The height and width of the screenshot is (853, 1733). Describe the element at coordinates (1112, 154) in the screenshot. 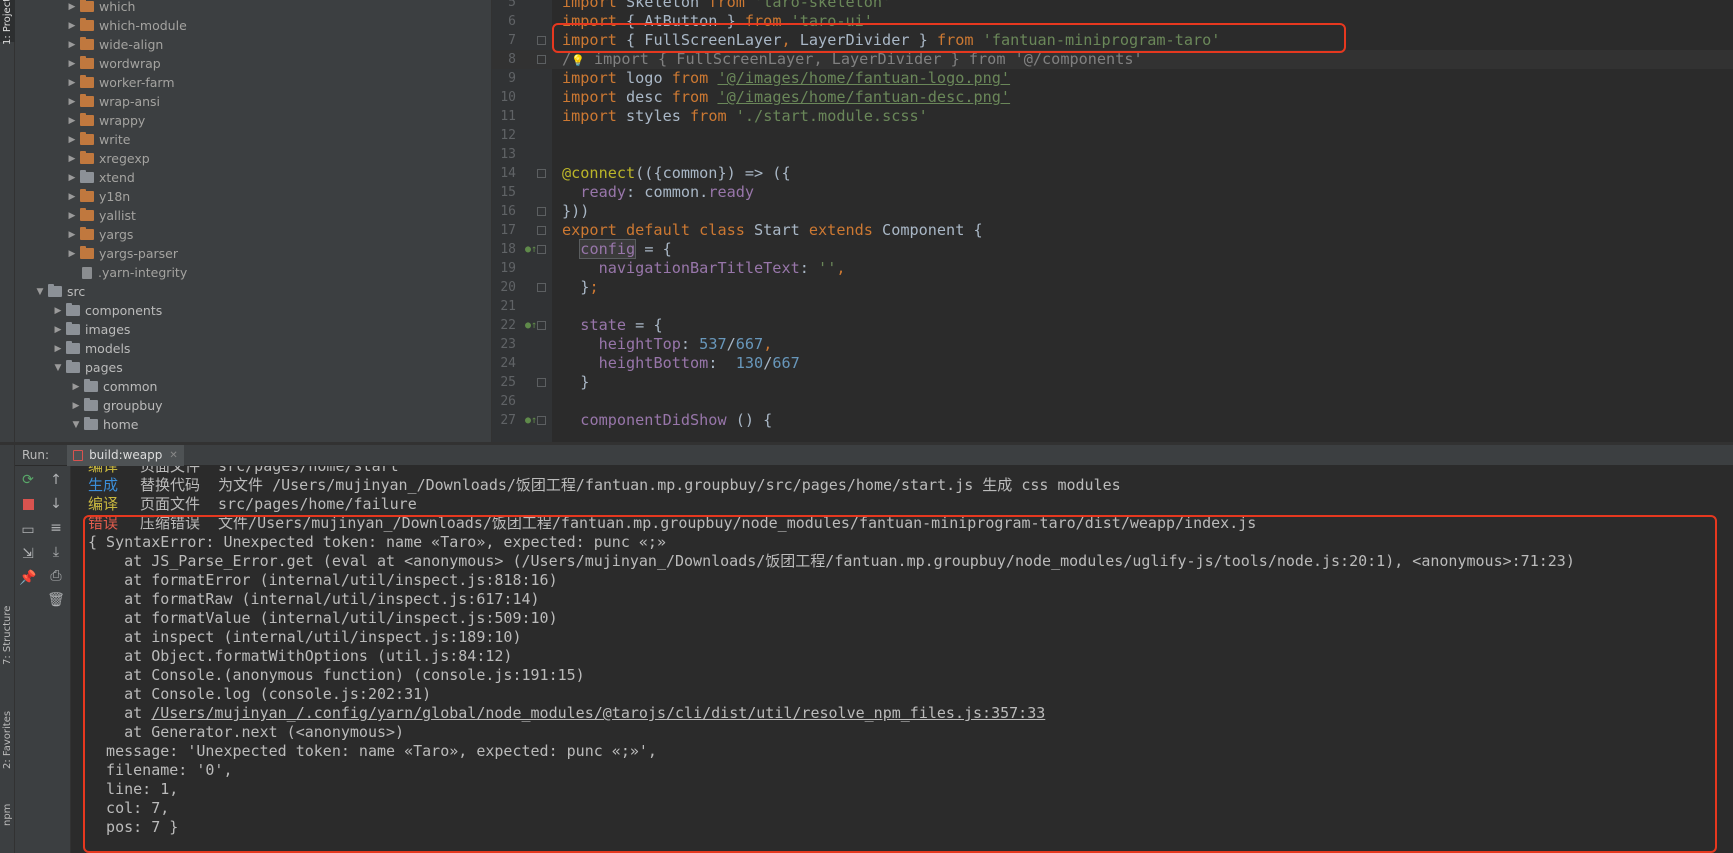

I see `code-line: 13` at that location.